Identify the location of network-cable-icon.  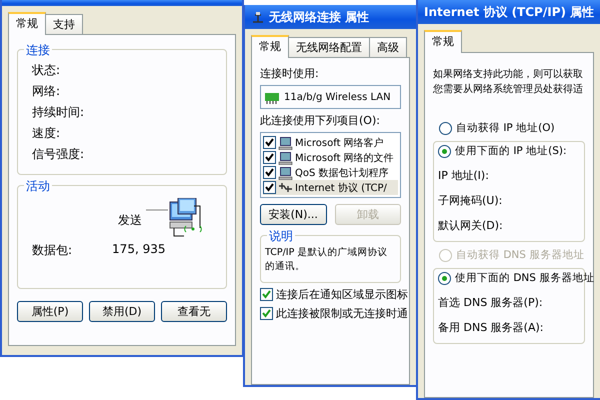
(285, 187).